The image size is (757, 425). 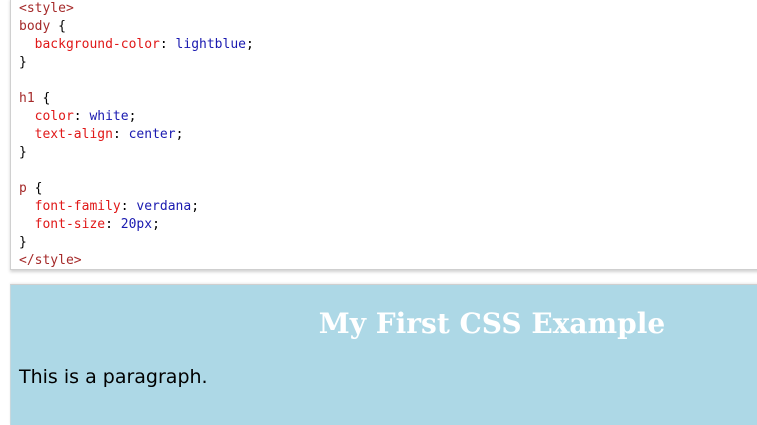 I want to click on code-line-12: font-family: verdana;, so click(x=136, y=207).